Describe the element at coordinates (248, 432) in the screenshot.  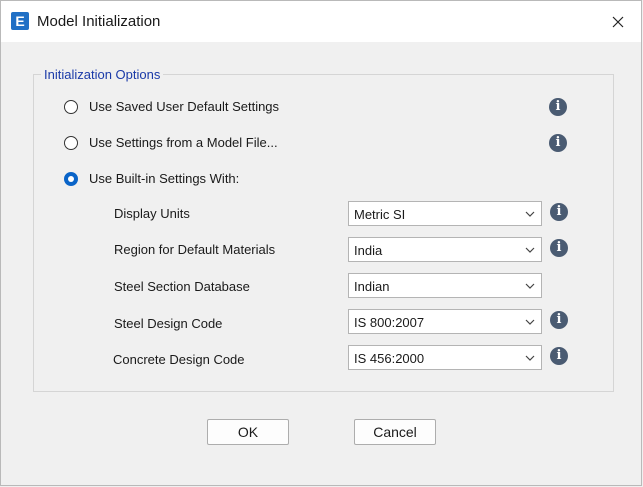
I see `ok-button: OK` at that location.